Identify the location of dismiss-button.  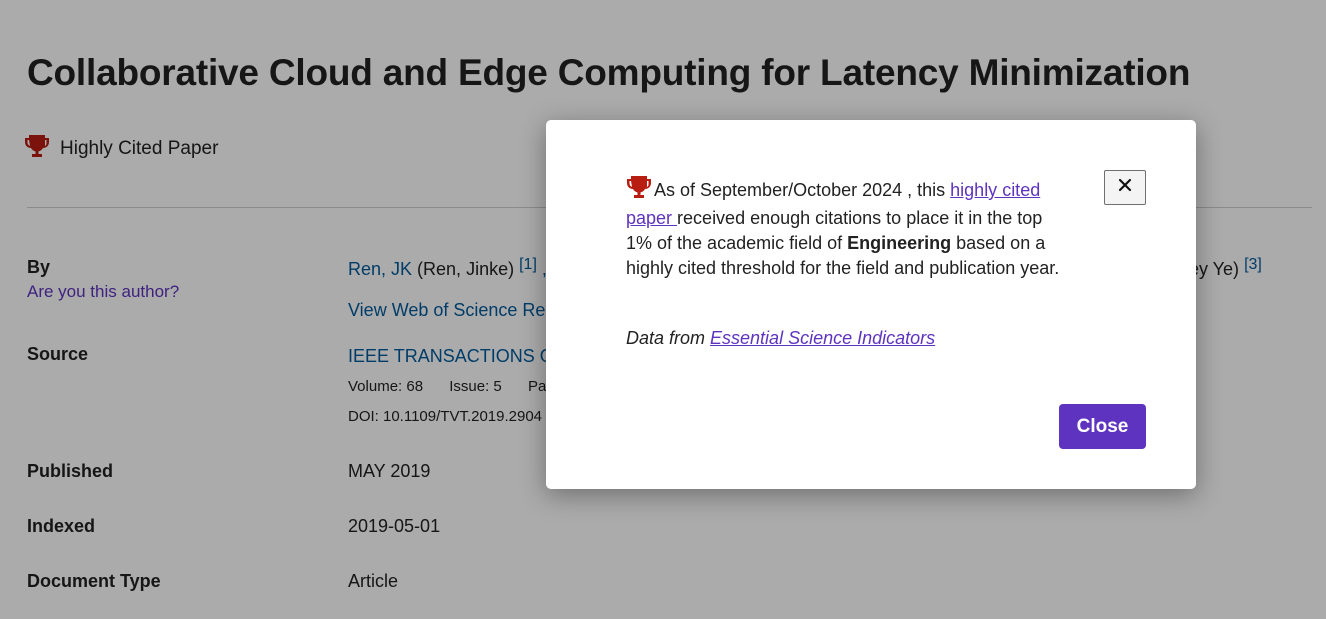
(1125, 187).